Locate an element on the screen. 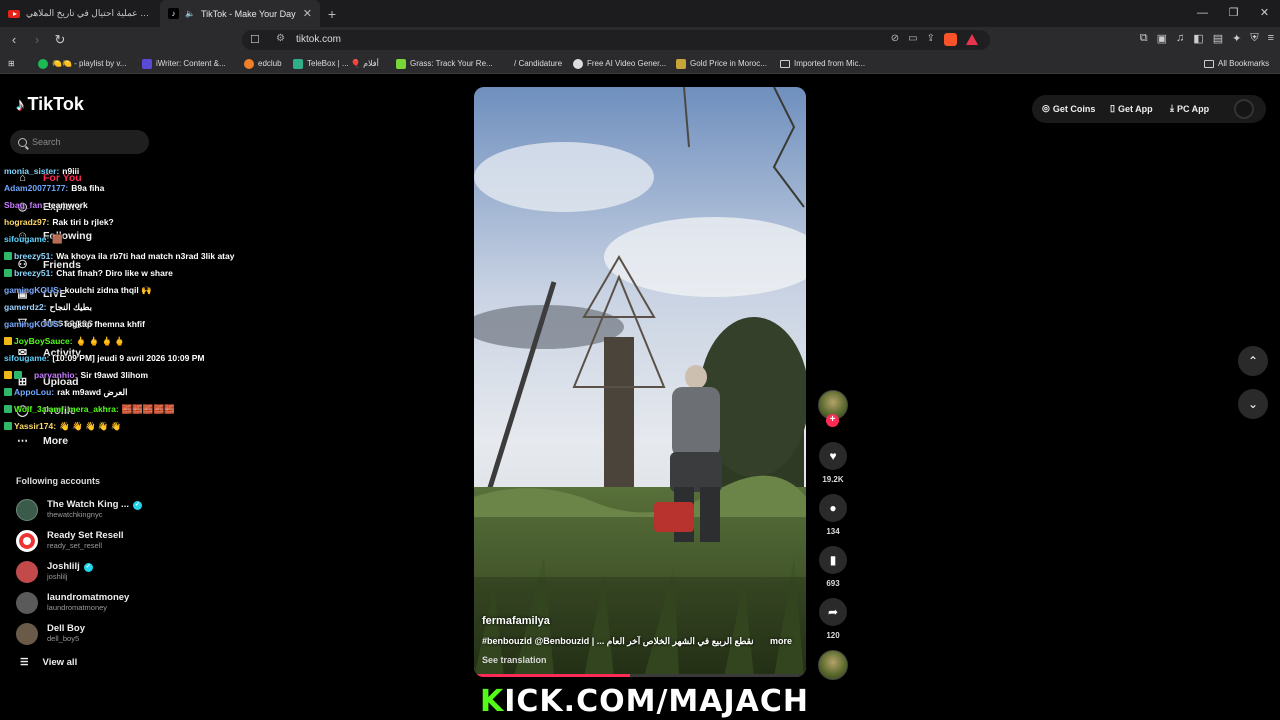  menu-icon: ≡ is located at coordinates (1271, 38).